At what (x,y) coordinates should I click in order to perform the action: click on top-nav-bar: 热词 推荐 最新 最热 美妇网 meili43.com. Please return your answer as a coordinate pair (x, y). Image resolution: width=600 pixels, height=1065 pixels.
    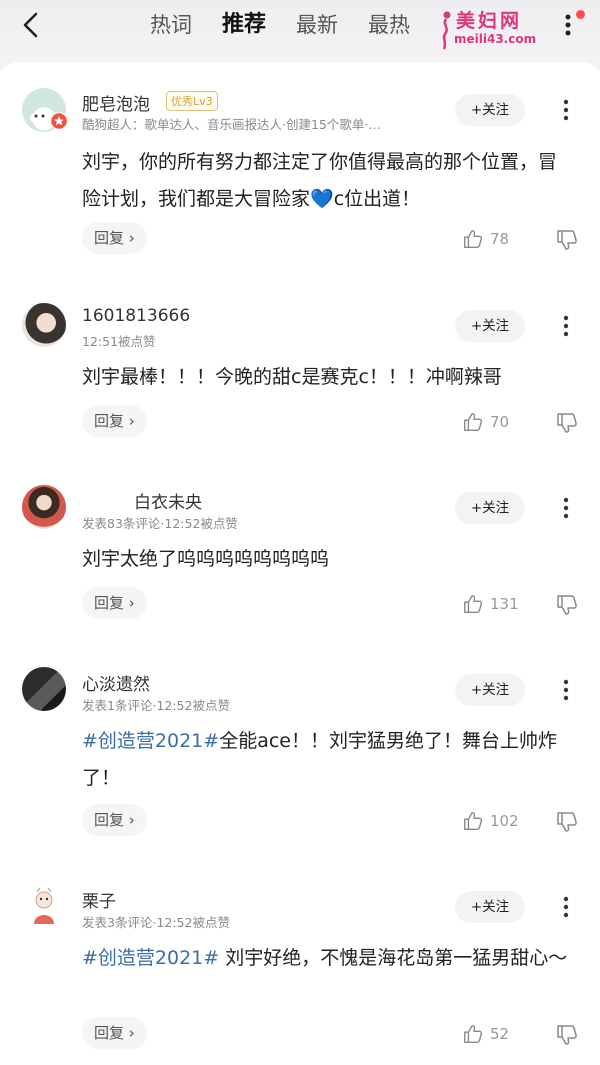
    Looking at the image, I should click on (300, 25).